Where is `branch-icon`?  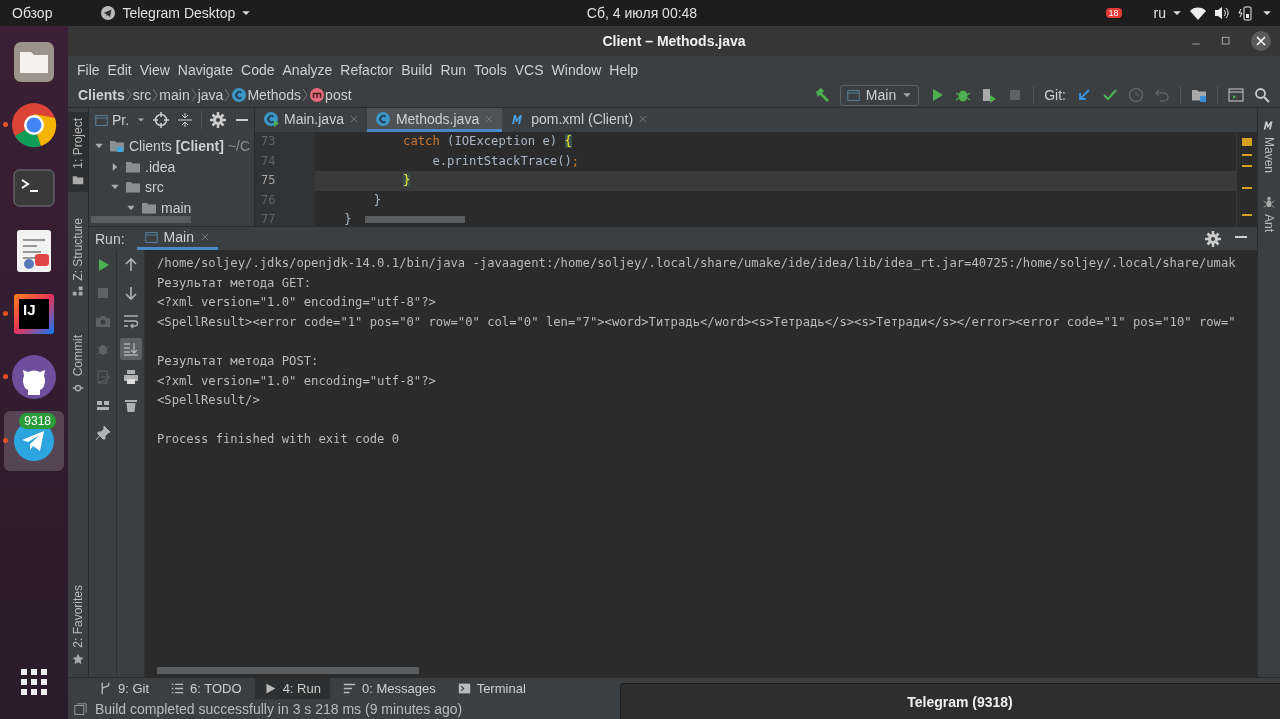
branch-icon is located at coordinates (105, 688).